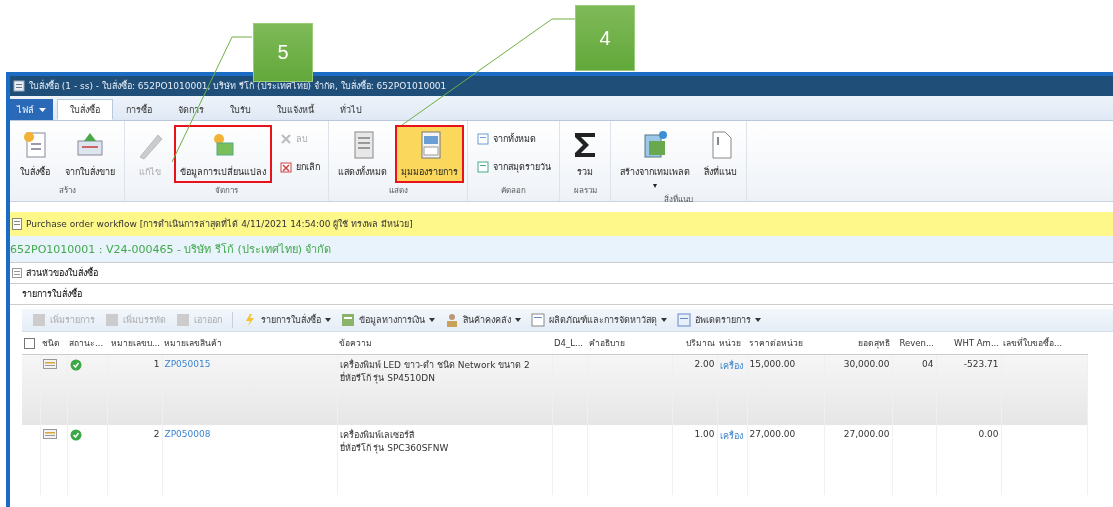  What do you see at coordinates (561, 294) in the screenshot?
I see `section-header: รายการใบสั่งซื้อ` at bounding box center [561, 294].